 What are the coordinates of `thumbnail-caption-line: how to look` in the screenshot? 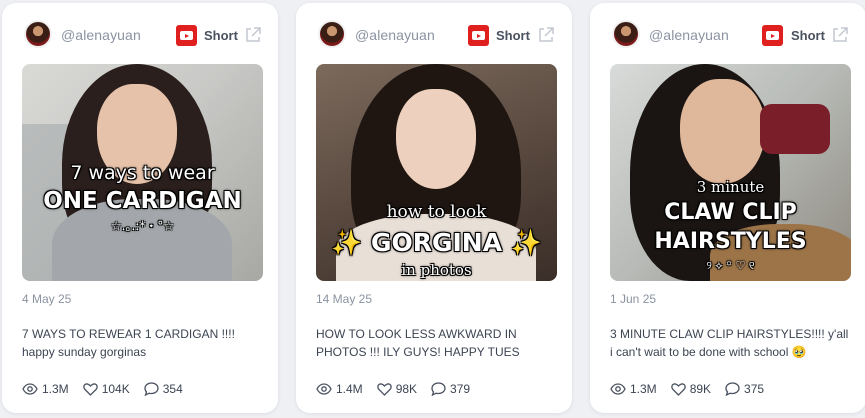 It's located at (436, 212).